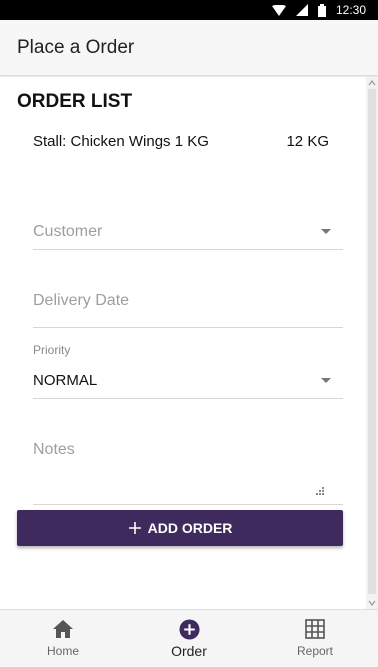  What do you see at coordinates (52, 350) in the screenshot?
I see `priority-label: Priority` at bounding box center [52, 350].